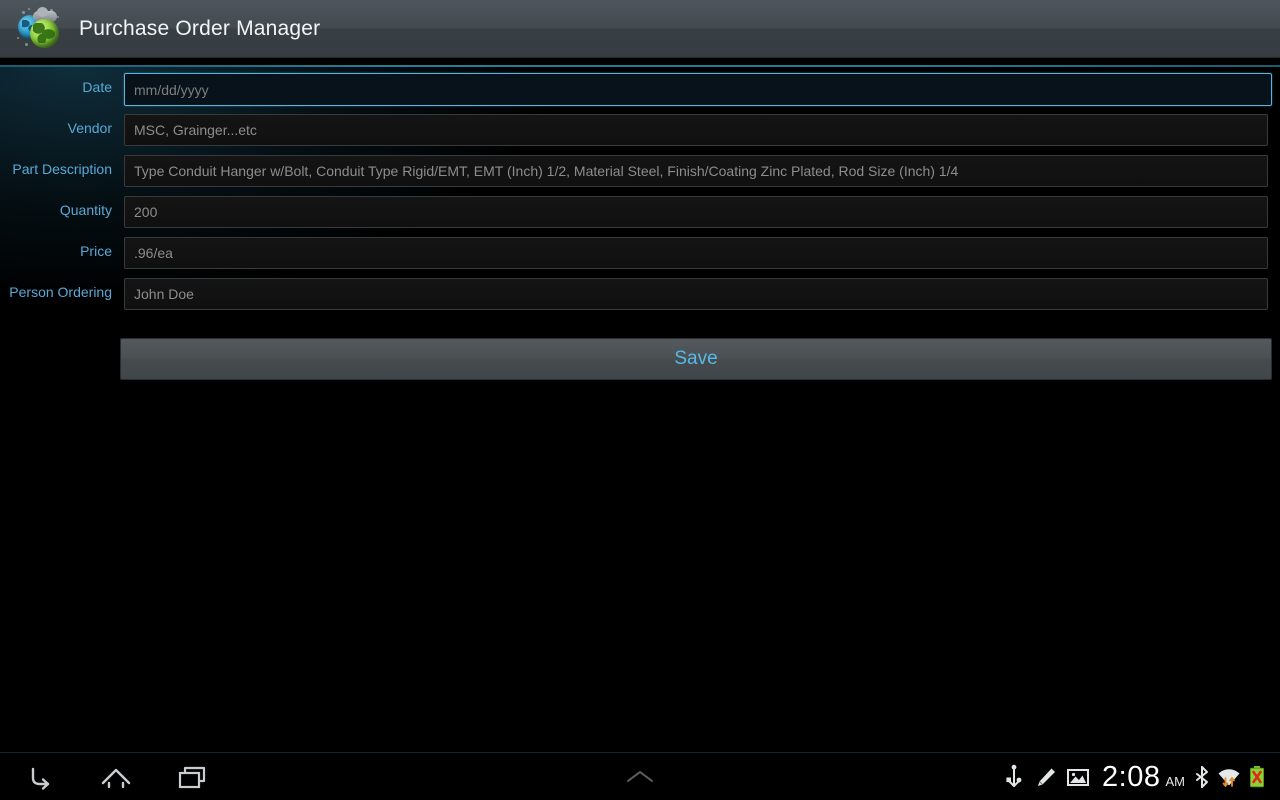 This screenshot has height=800, width=1280. Describe the element at coordinates (698, 89) in the screenshot. I see `date-input: mm/dd/yyyy` at that location.